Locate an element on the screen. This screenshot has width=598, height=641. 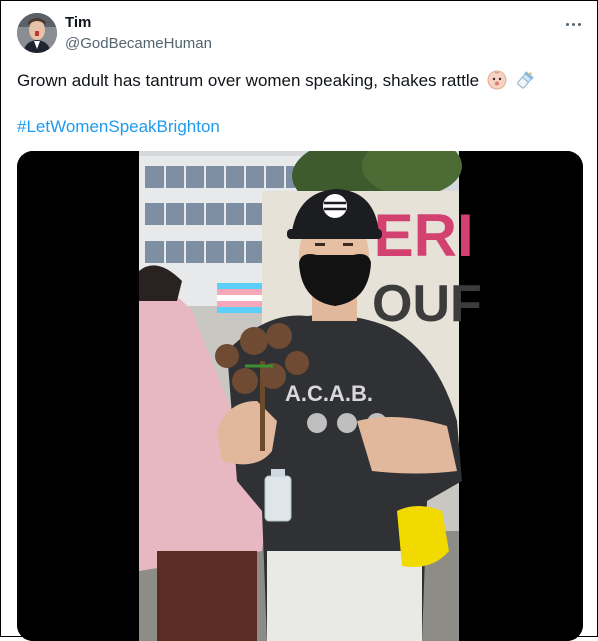
author-handle: @GodBecameHuman is located at coordinates (138, 43).